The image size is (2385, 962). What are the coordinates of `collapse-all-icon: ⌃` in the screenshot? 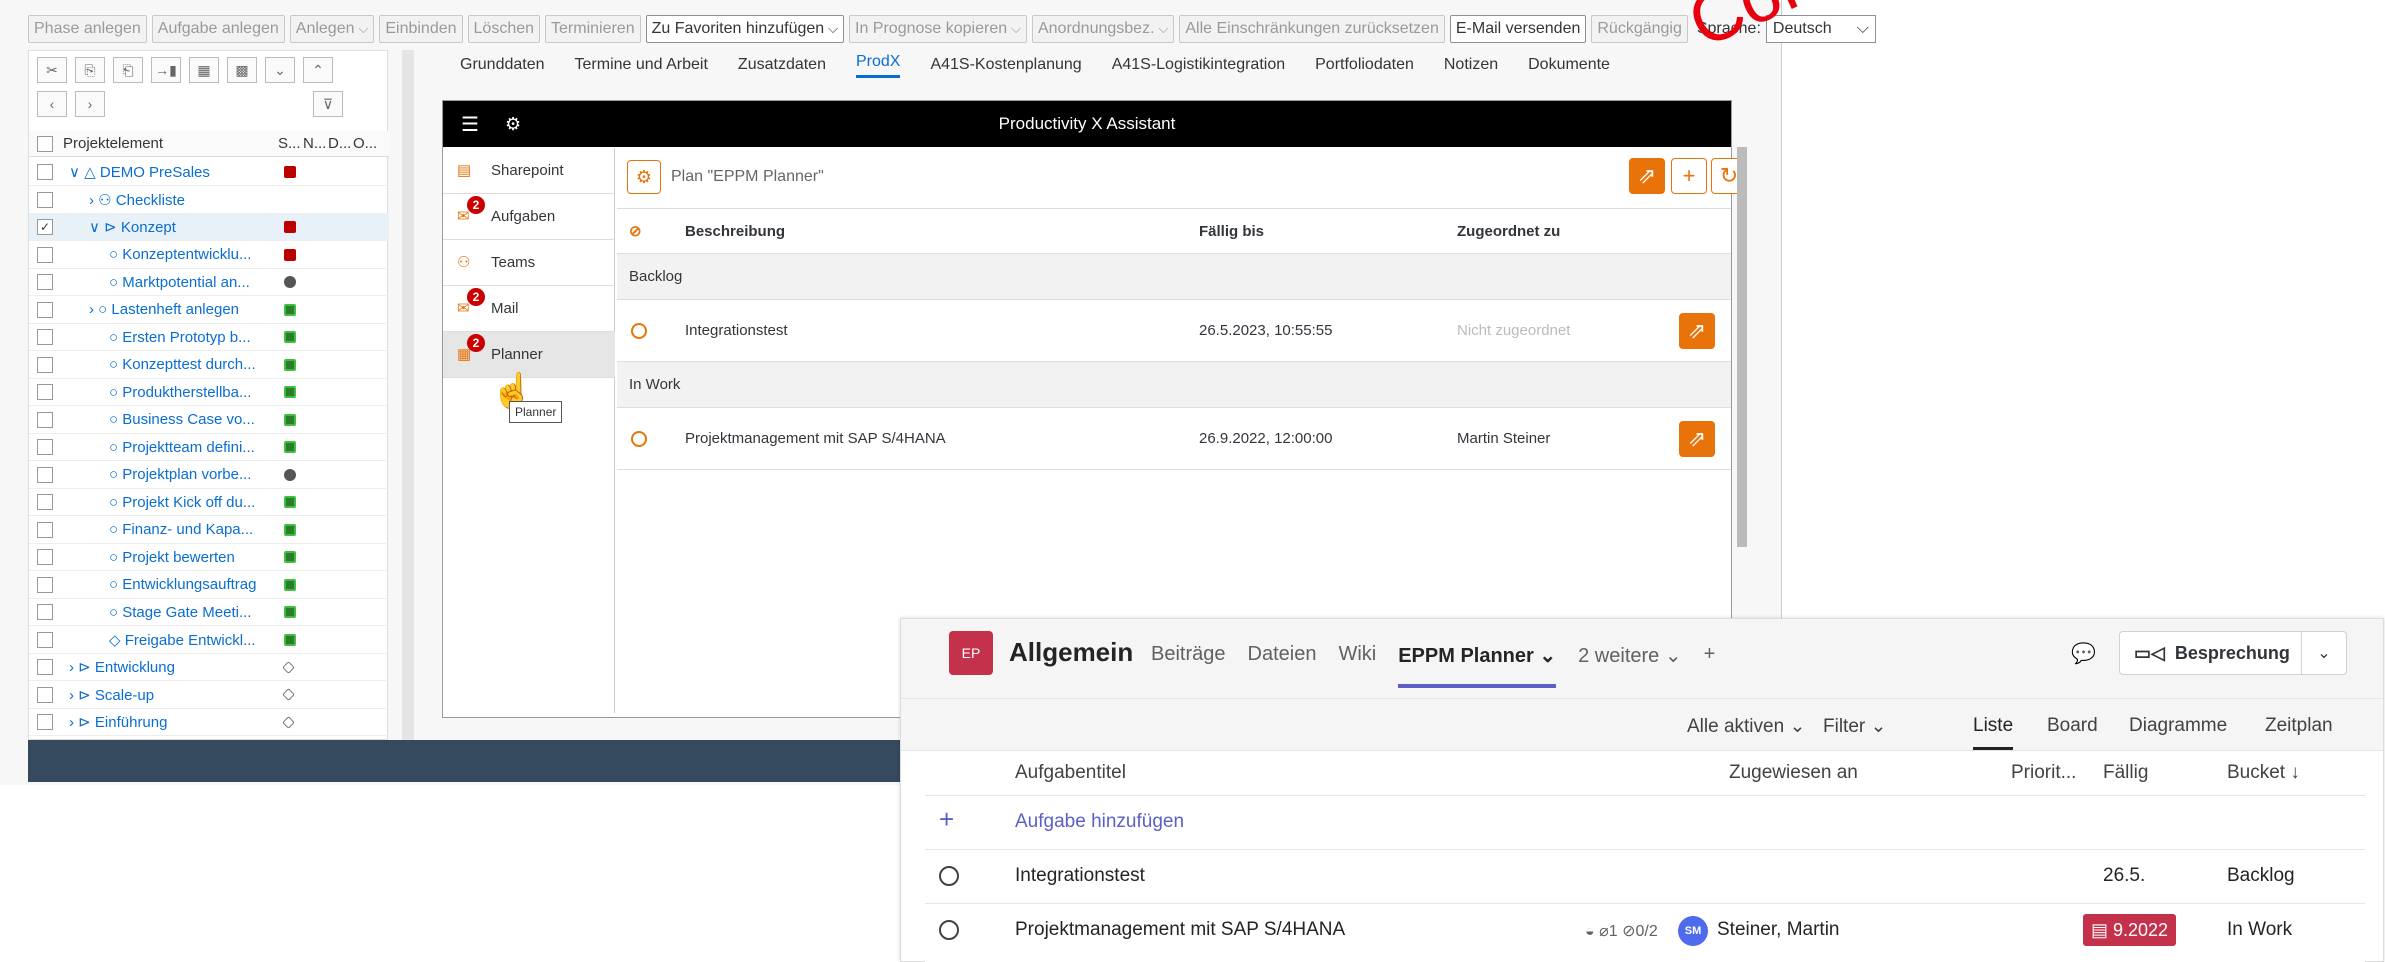 It's located at (318, 70).